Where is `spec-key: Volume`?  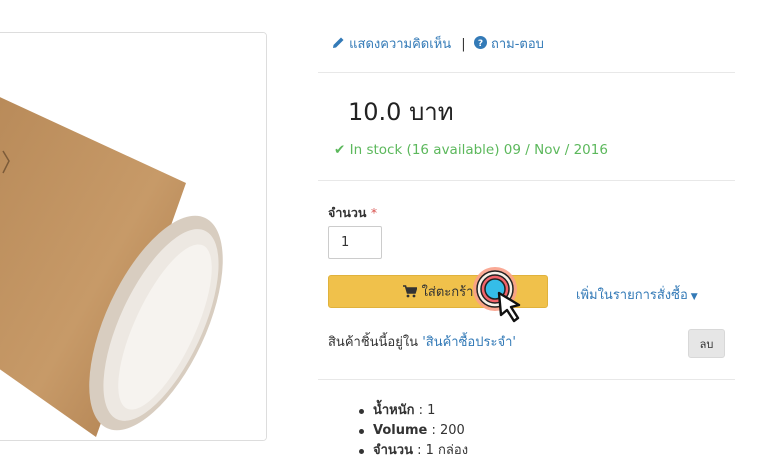 spec-key: Volume is located at coordinates (400, 430).